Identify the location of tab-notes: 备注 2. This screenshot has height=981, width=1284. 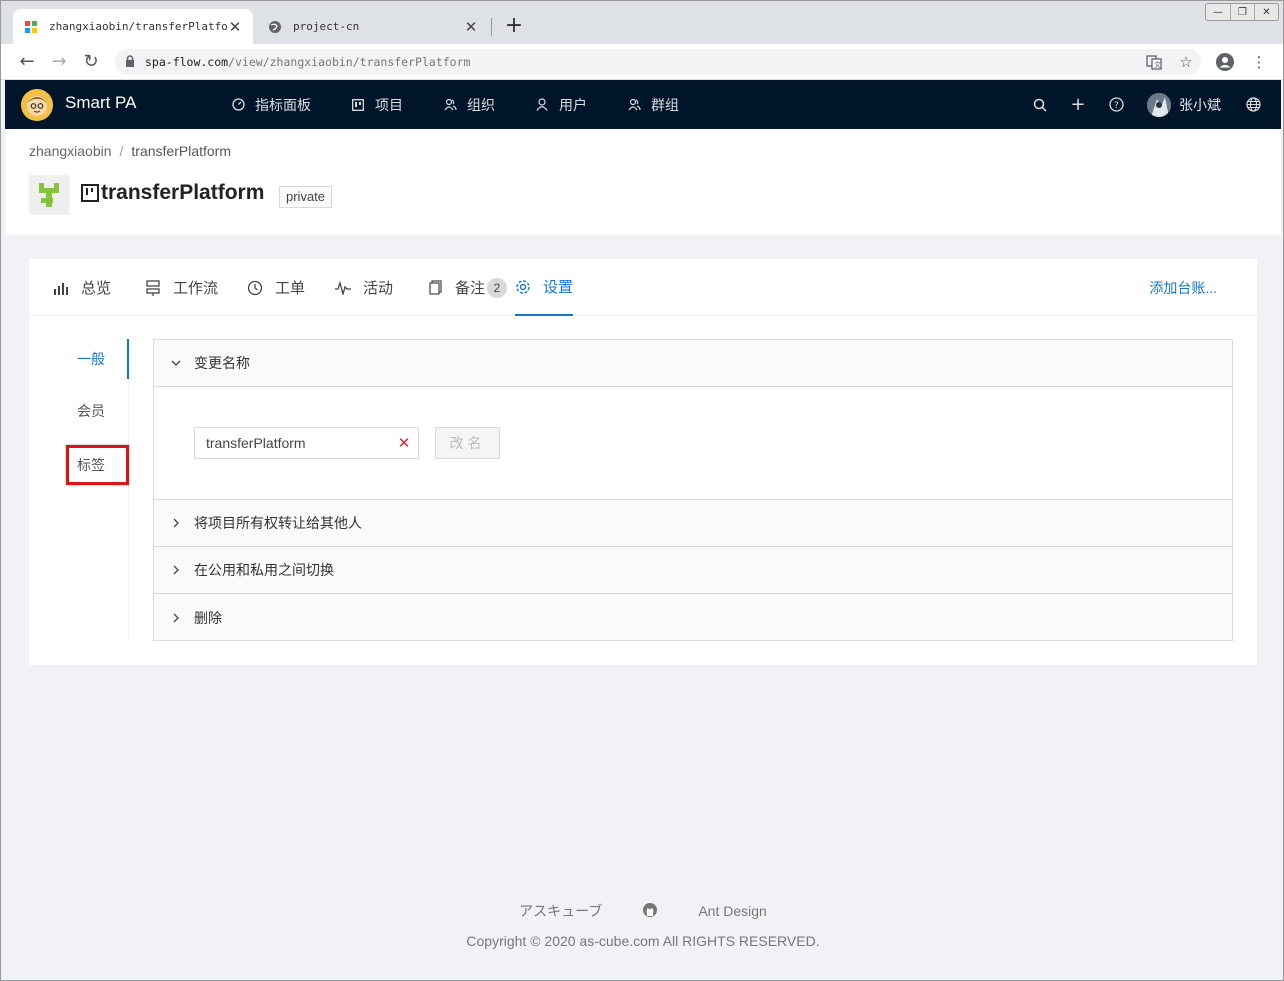
(467, 287).